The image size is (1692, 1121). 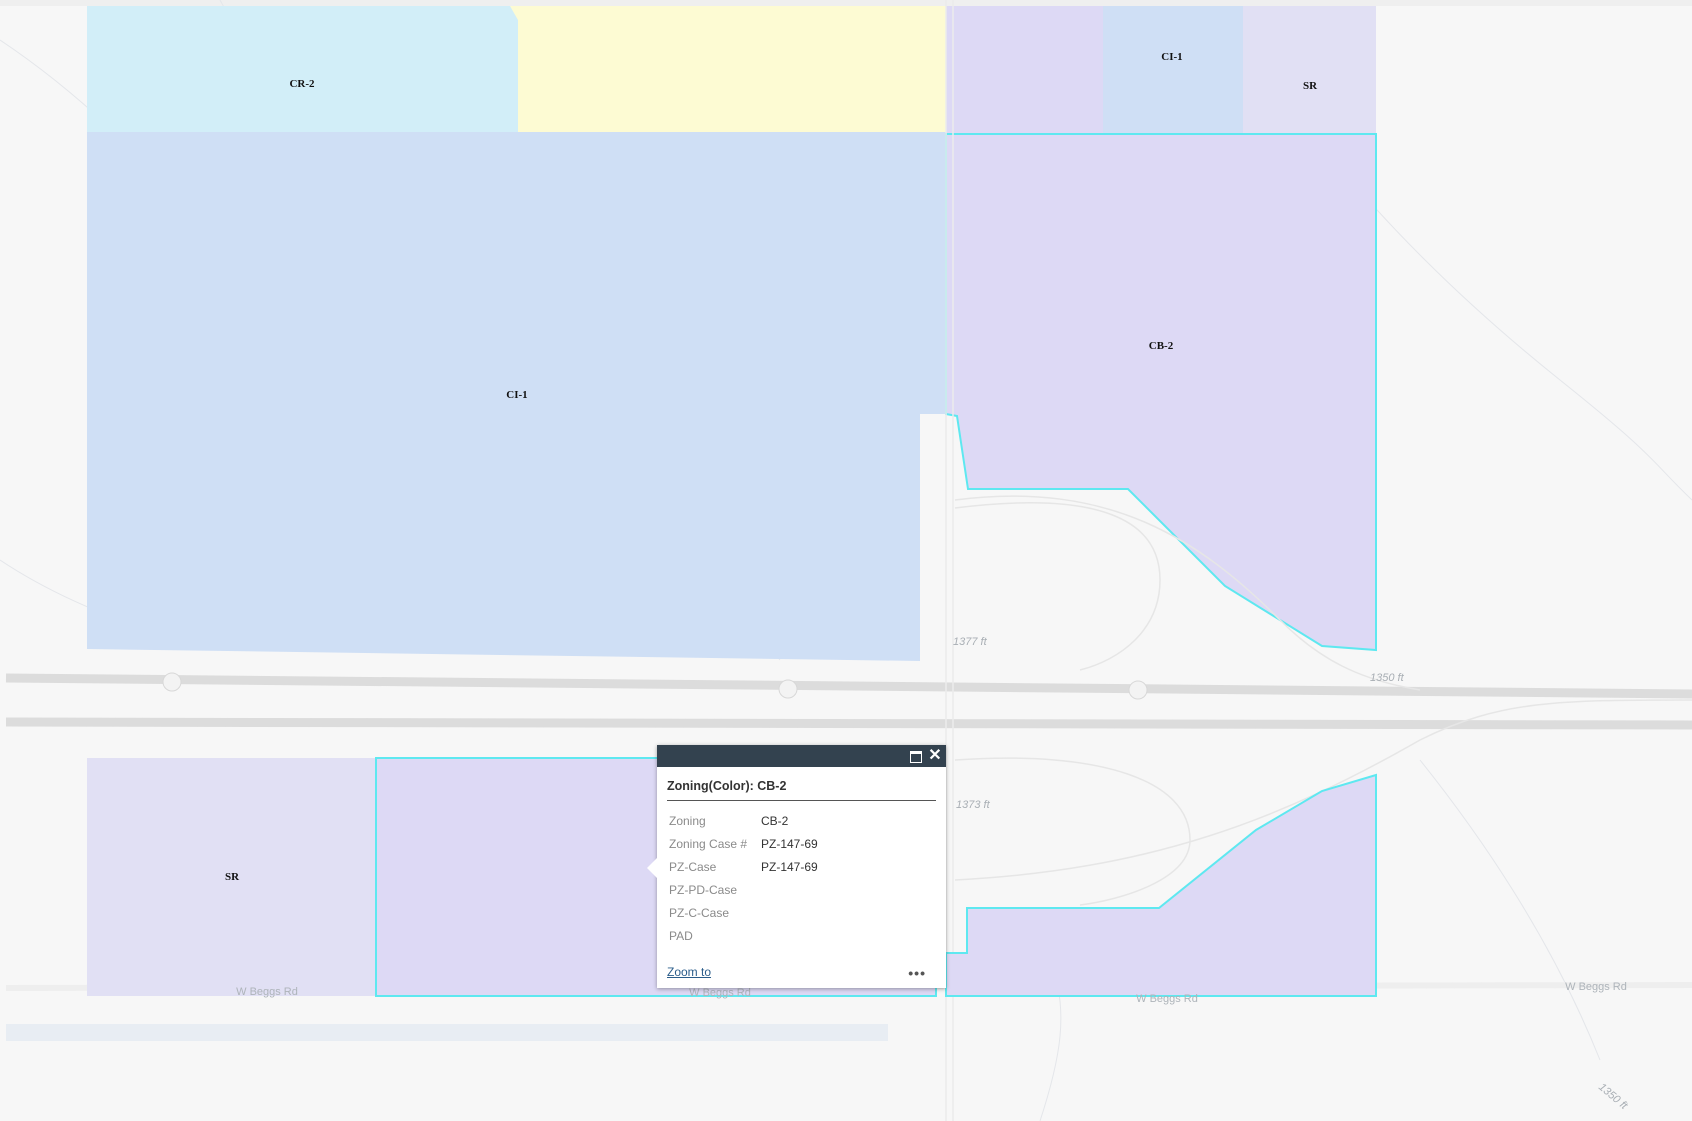 What do you see at coordinates (708, 843) in the screenshot?
I see `attribute-key: Zoning Case #` at bounding box center [708, 843].